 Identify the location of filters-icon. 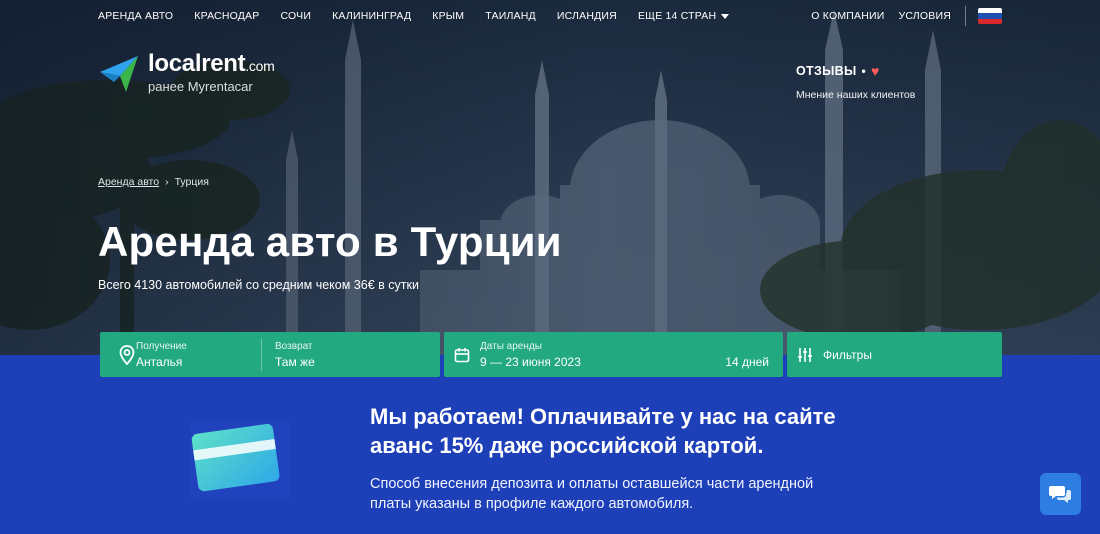
(805, 355).